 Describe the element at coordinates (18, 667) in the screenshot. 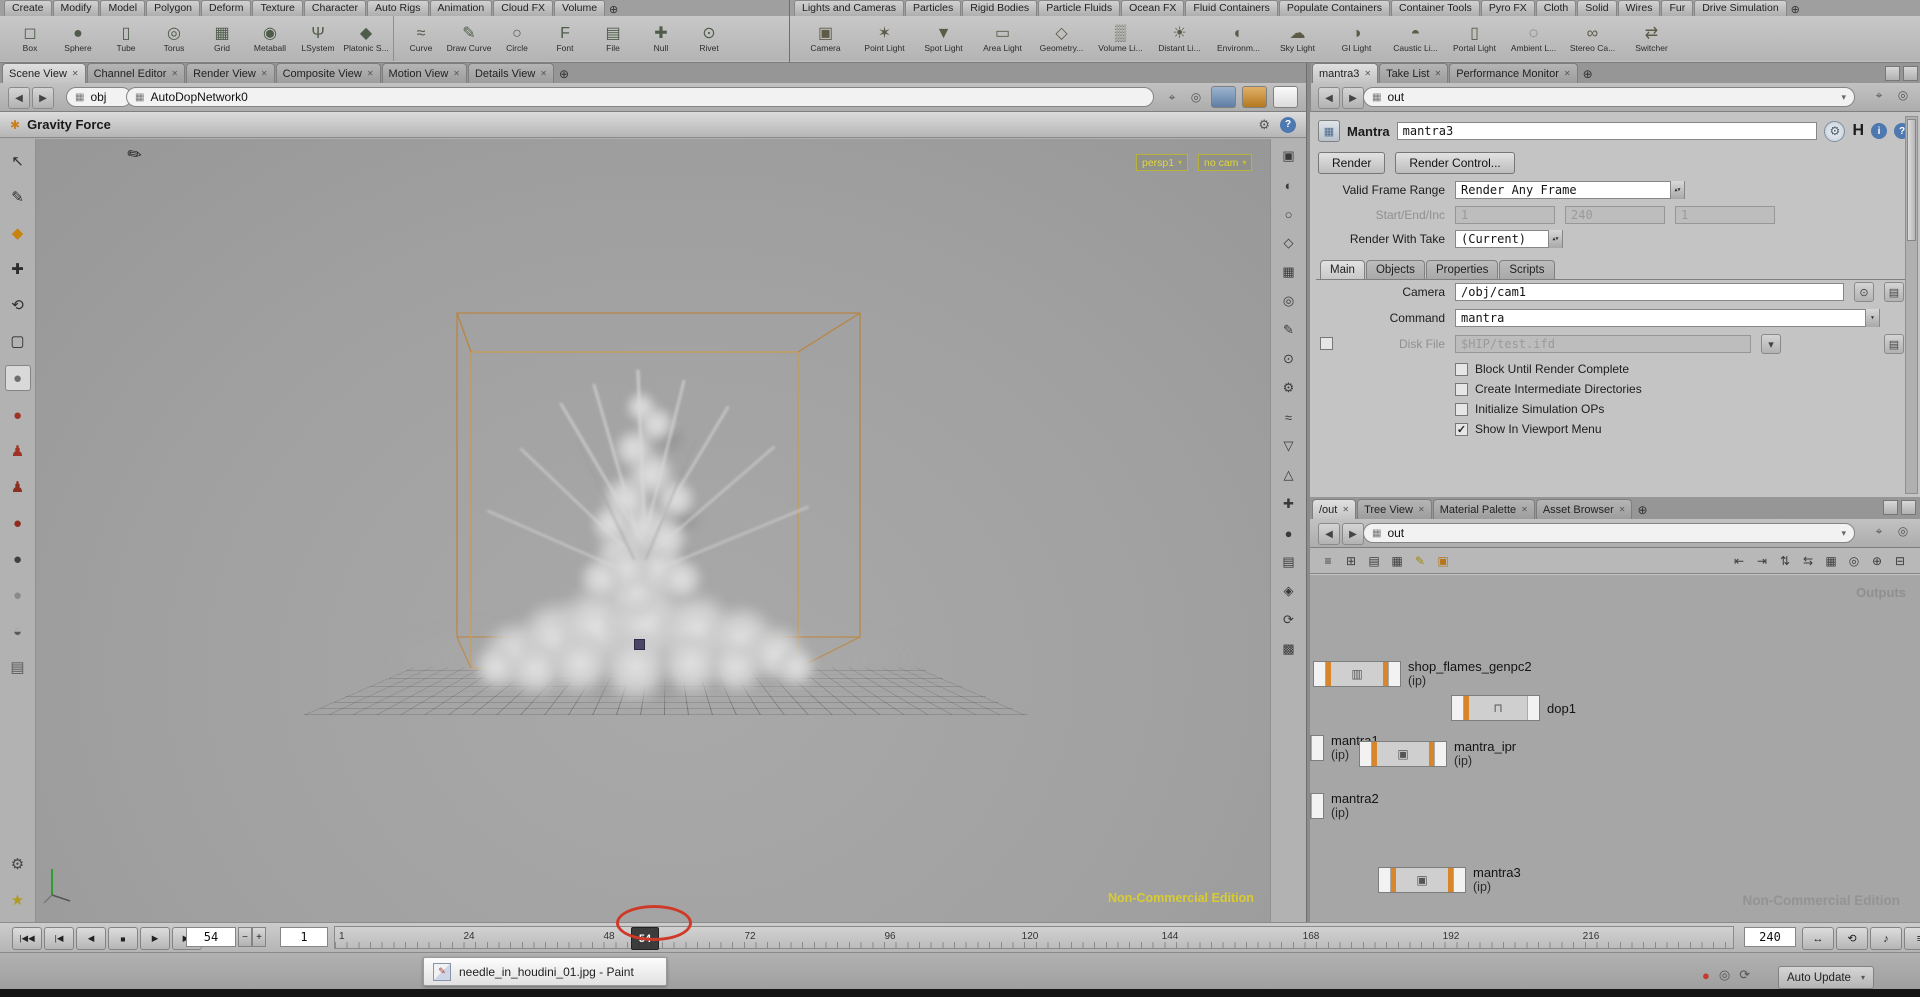

I see `viewport-tool-icon: ▤` at that location.